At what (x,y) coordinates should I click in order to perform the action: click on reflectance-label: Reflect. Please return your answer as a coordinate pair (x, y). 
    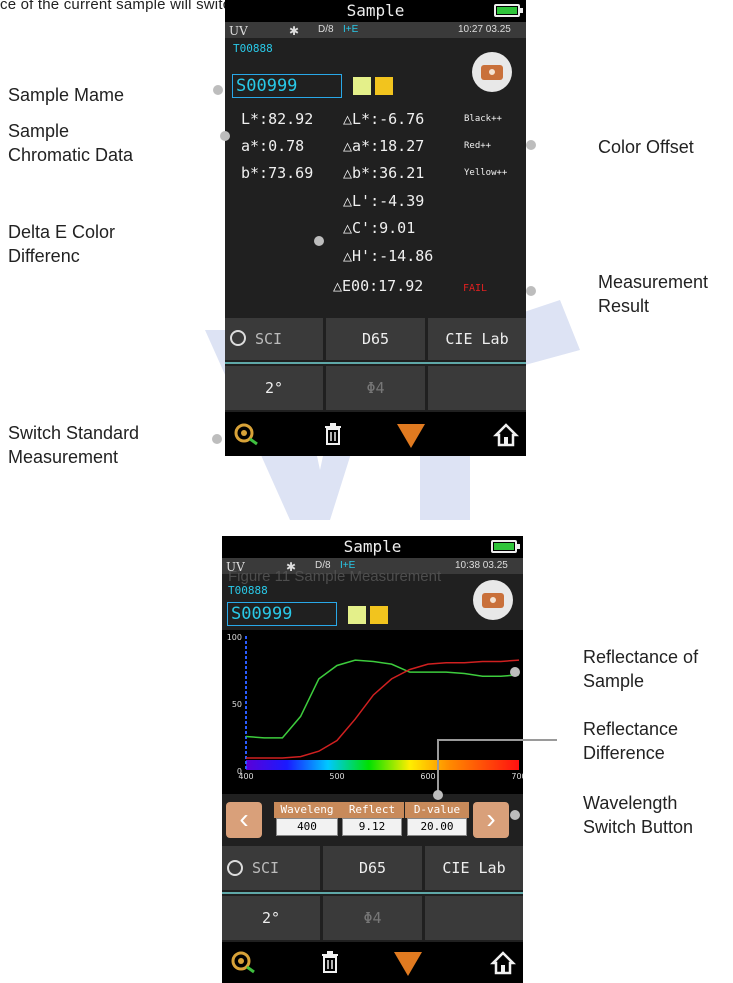
    Looking at the image, I should click on (372, 810).